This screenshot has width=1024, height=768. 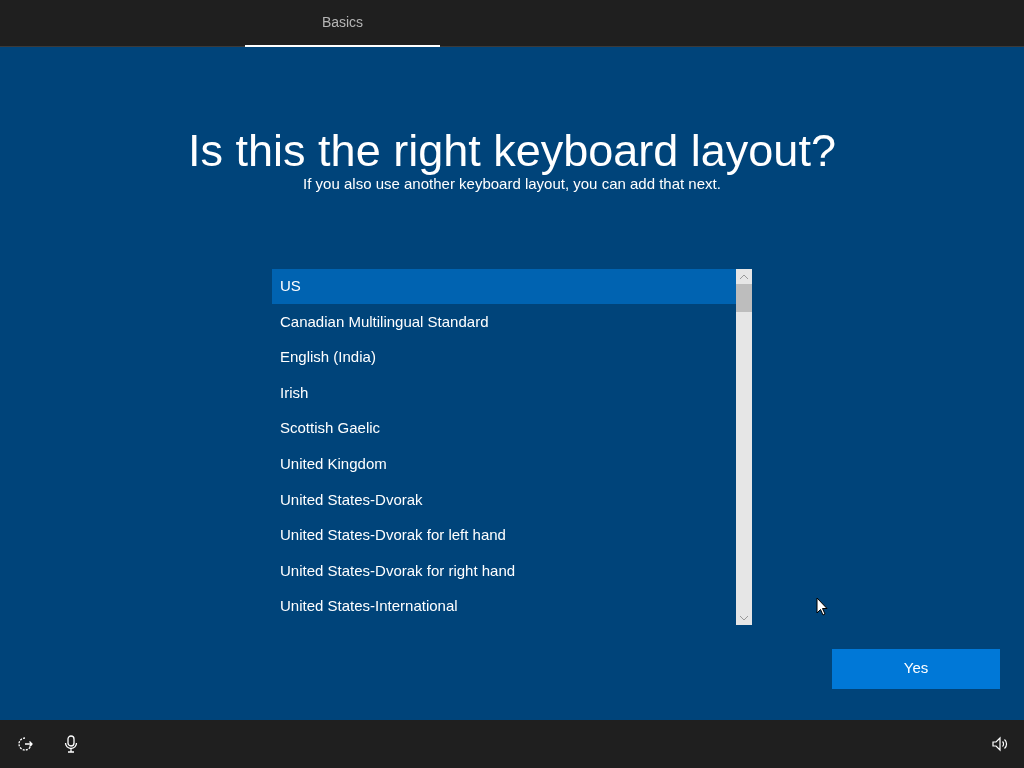 What do you see at coordinates (342, 23) in the screenshot?
I see `tab: Basics` at bounding box center [342, 23].